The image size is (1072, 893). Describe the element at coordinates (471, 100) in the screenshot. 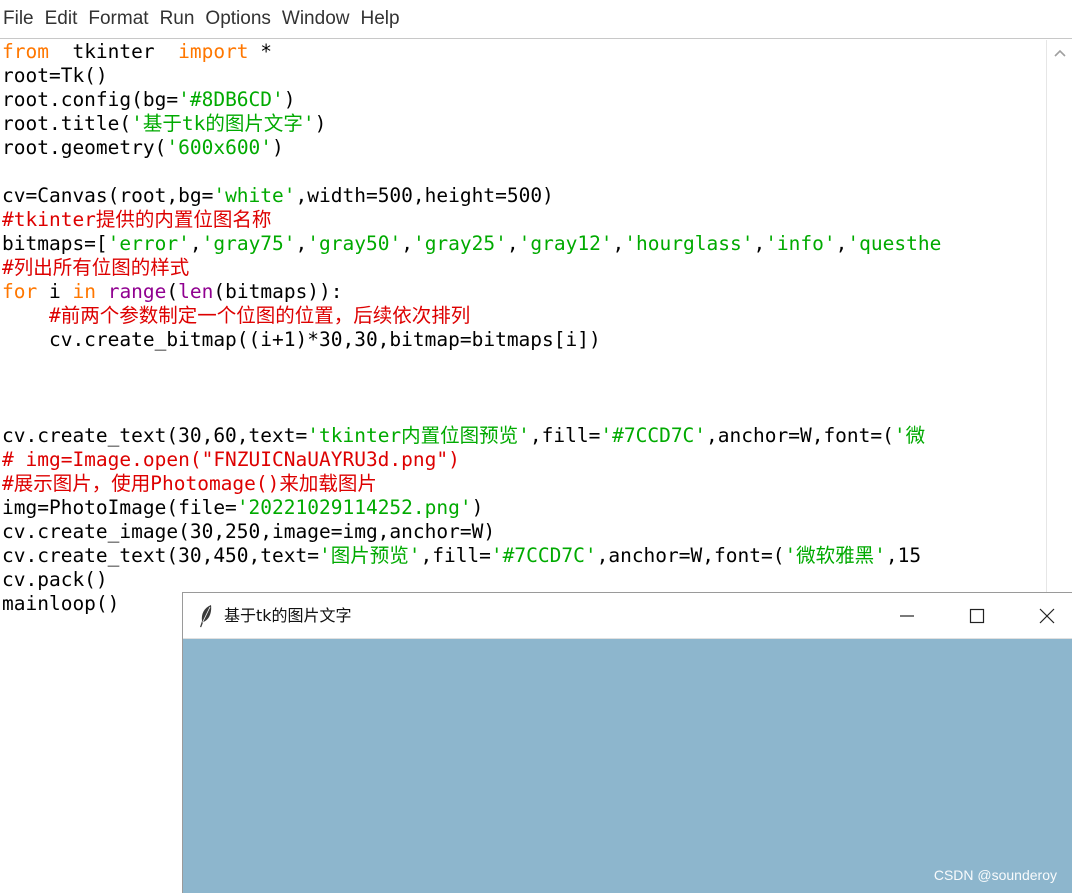

I see `code-line: root.config(bg='#8DB6CD')` at that location.